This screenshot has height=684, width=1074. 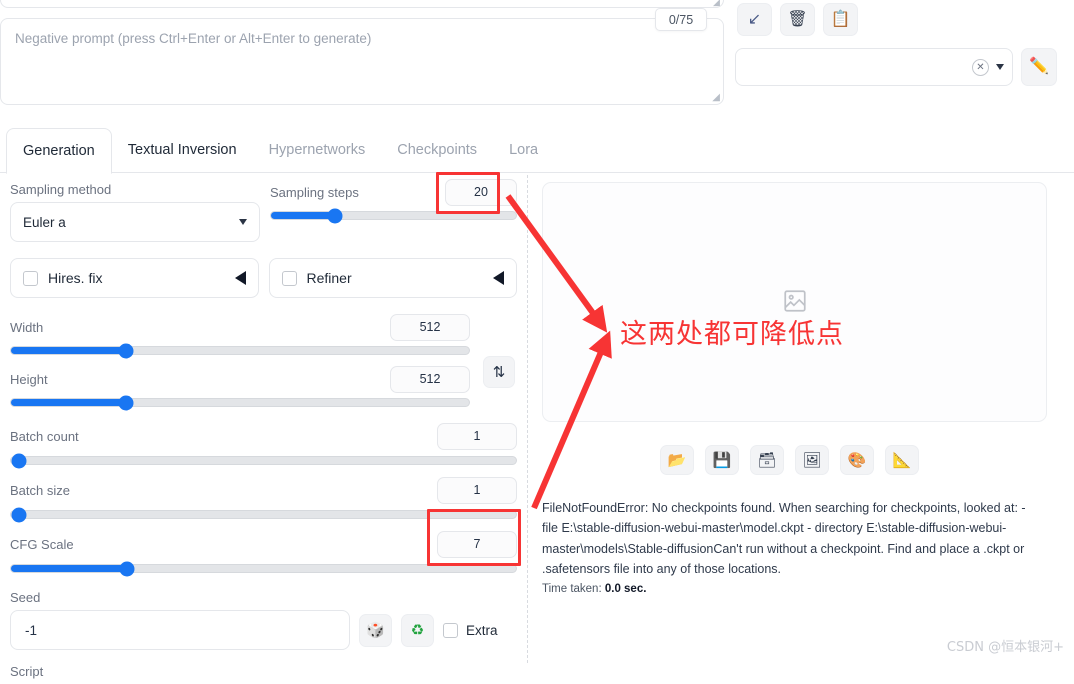 I want to click on token-counter: 0/75, so click(x=681, y=19).